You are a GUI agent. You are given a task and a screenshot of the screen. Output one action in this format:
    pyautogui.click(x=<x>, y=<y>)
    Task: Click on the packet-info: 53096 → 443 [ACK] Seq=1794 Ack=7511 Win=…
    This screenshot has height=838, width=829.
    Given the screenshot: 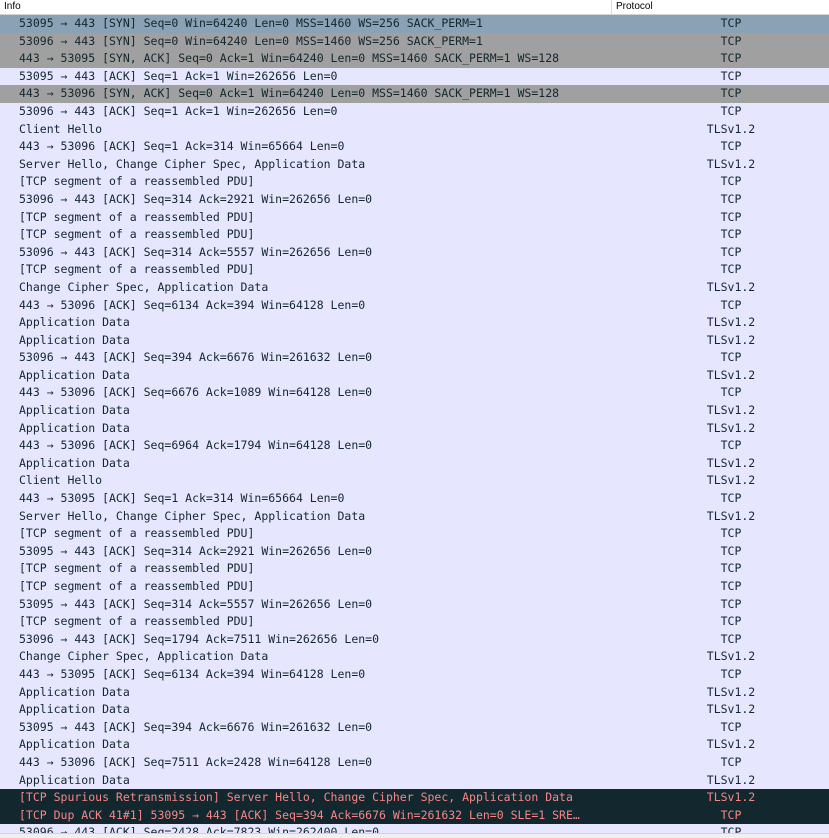 What is the action you would take?
    pyautogui.click(x=199, y=638)
    